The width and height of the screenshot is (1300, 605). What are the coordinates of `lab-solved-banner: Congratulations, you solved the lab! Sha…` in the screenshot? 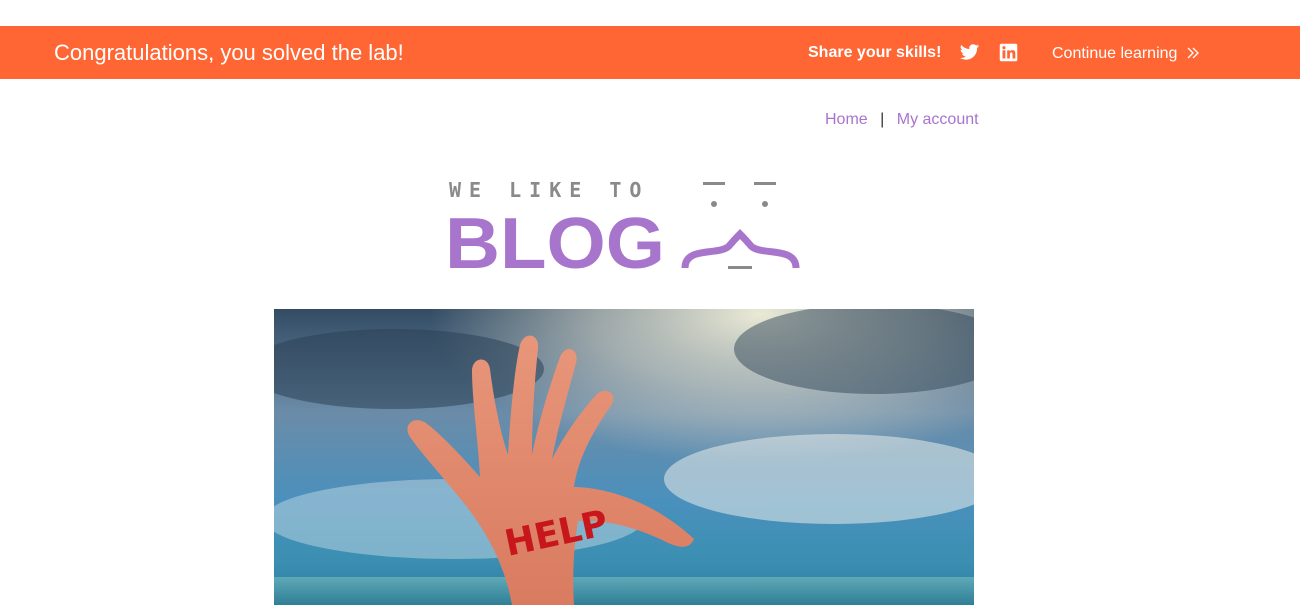 It's located at (650, 52).